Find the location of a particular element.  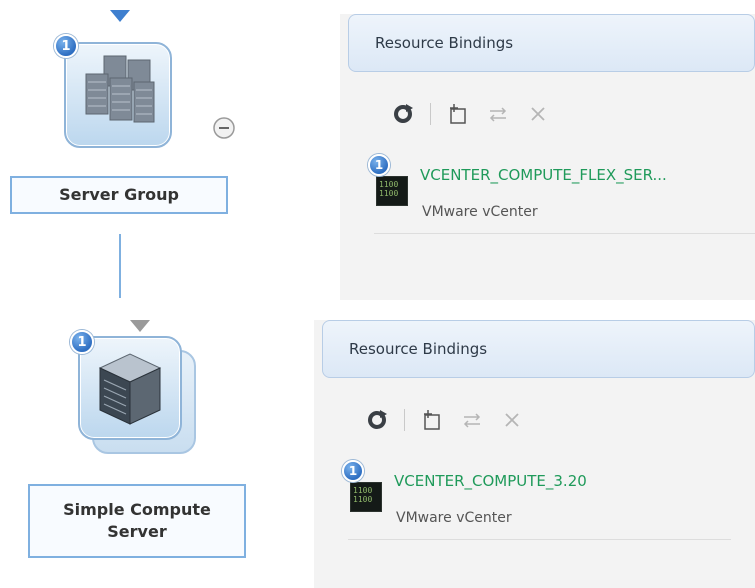

simple-compute-server-node-icon is located at coordinates (137, 395).